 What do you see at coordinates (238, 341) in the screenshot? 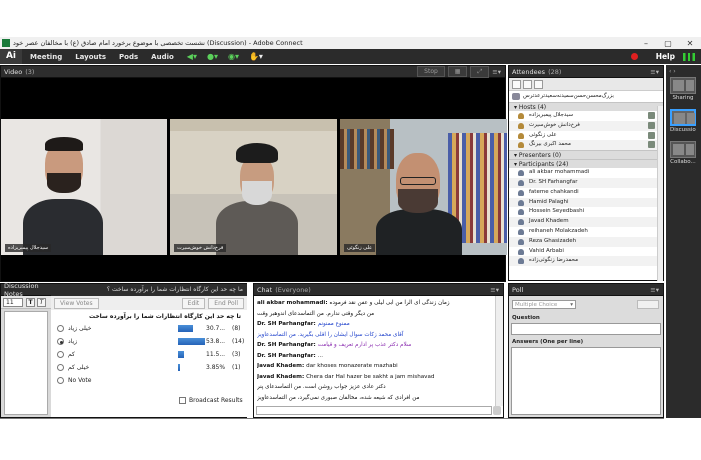
I see `poll-result-count: (14)` at bounding box center [238, 341].